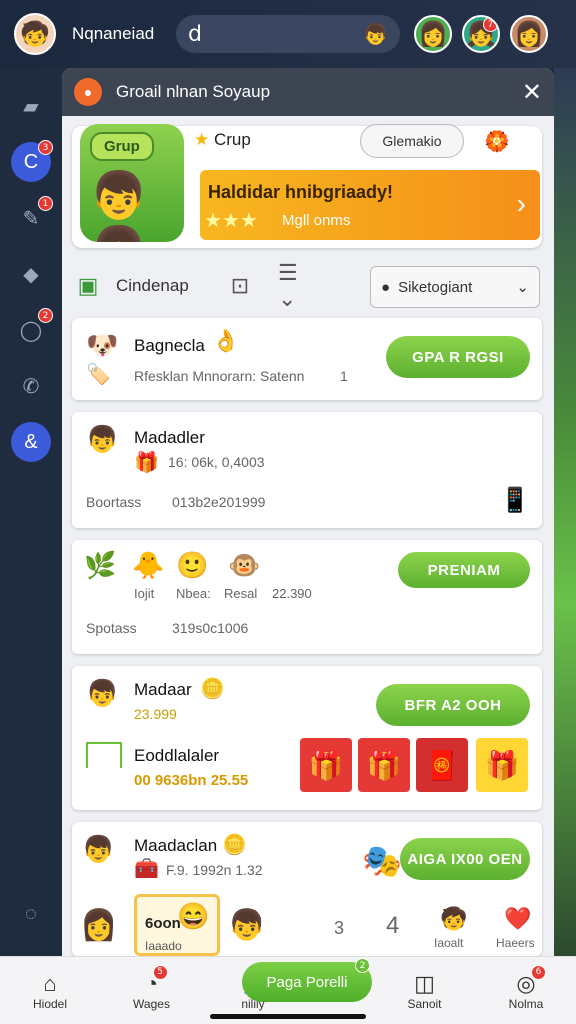 Image resolution: width=576 pixels, height=1024 pixels. What do you see at coordinates (241, 593) in the screenshot?
I see `label-3: Resal` at bounding box center [241, 593].